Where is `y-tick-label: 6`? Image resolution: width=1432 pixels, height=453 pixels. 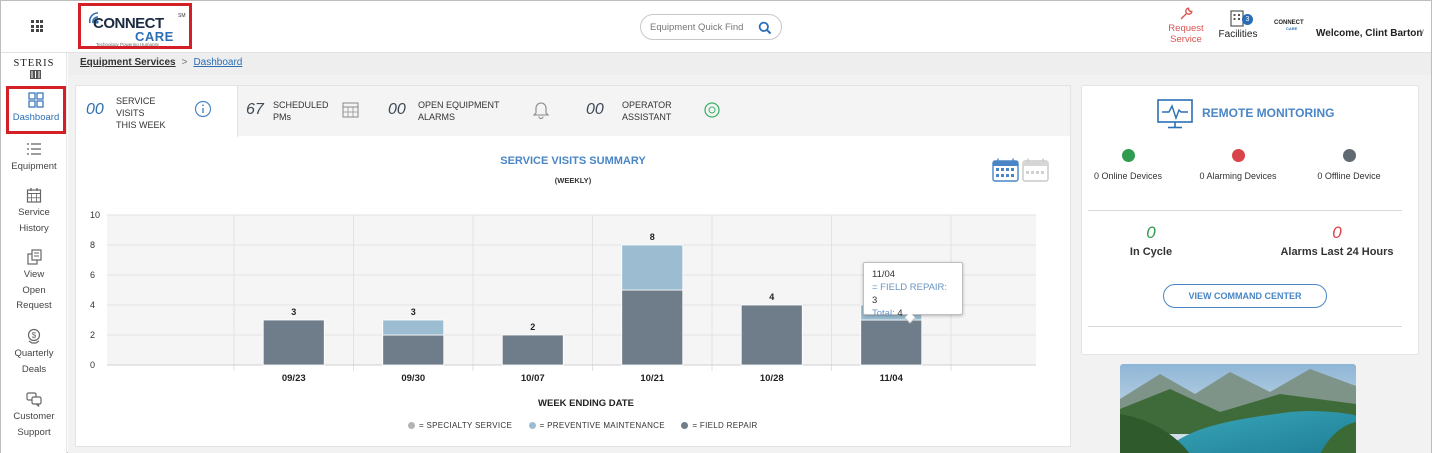 y-tick-label: 6 is located at coordinates (92, 275).